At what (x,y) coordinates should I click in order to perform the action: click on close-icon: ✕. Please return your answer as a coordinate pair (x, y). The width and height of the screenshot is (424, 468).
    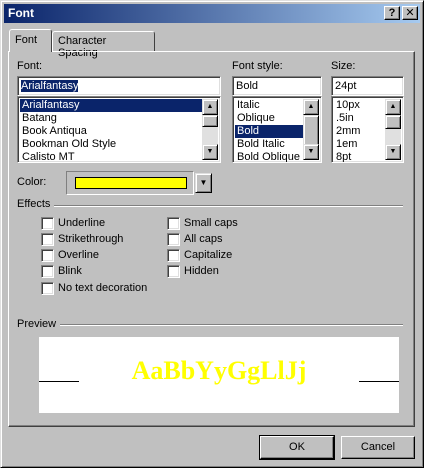
    Looking at the image, I should click on (410, 13).